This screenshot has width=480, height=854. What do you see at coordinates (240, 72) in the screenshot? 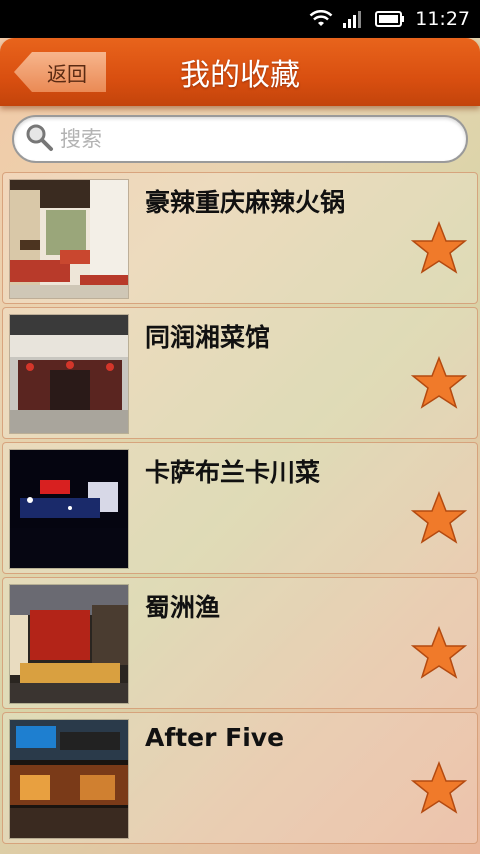
I see `title-bar: 我的收藏 返回` at bounding box center [240, 72].